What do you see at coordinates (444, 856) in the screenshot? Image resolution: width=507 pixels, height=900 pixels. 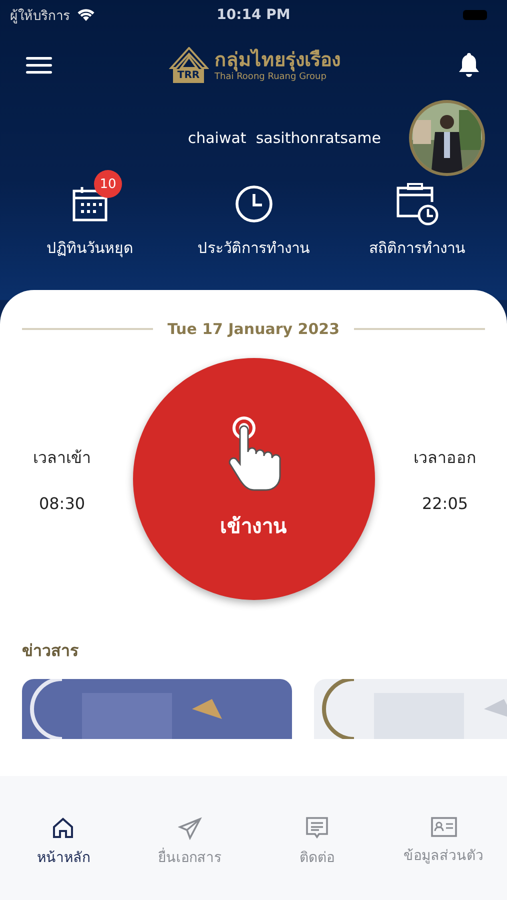 I see `nav-label: ข้อมูลส่วนตัว` at bounding box center [444, 856].